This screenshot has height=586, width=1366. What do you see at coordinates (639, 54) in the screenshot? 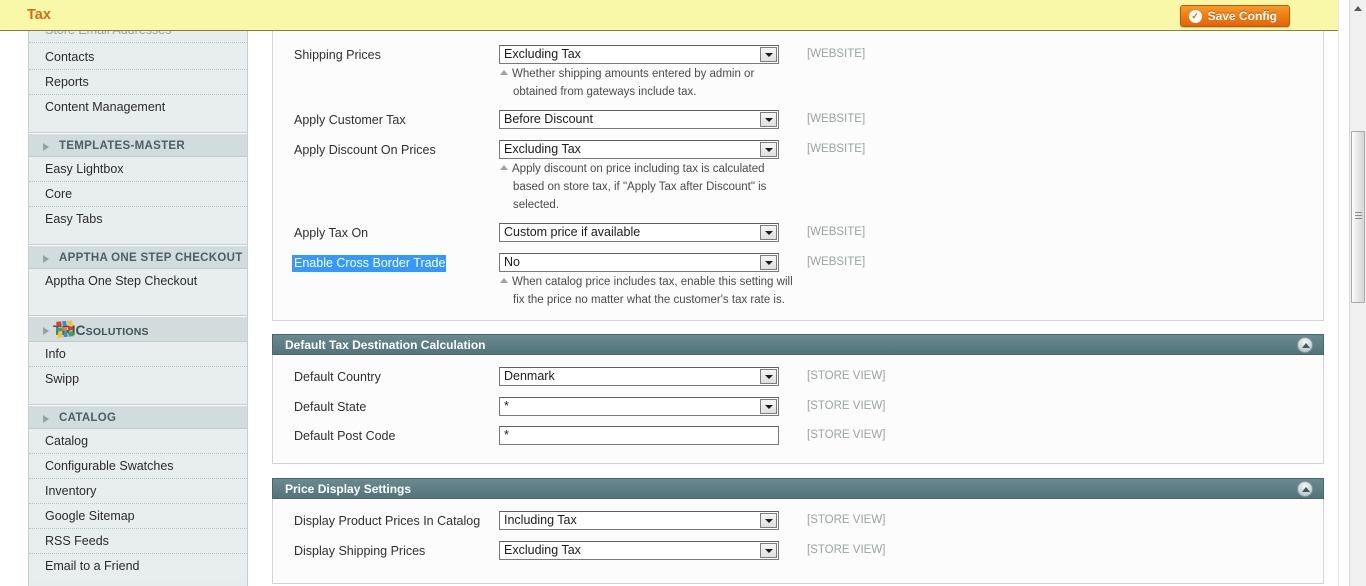
I see `field-select-shipping-prices: Excluding Tax` at bounding box center [639, 54].